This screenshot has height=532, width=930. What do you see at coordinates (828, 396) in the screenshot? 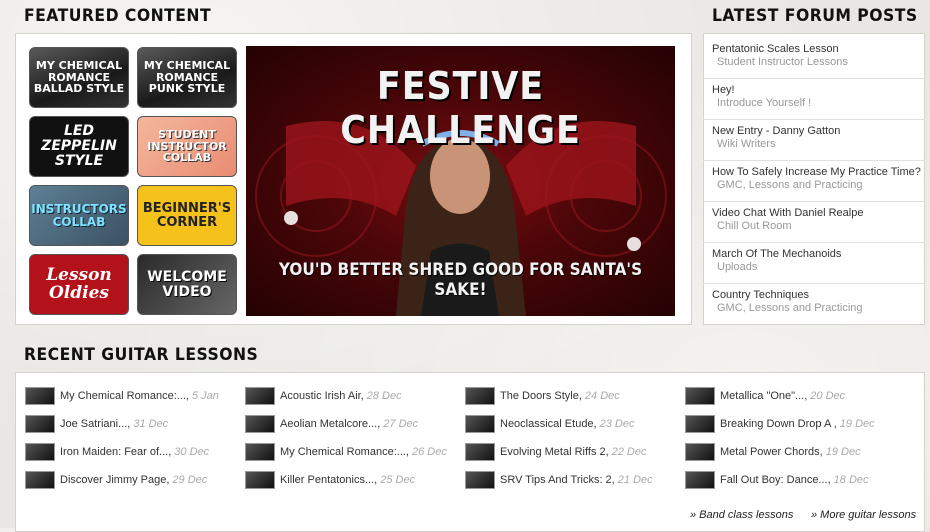
I see `lesson-date: 20 Dec` at bounding box center [828, 396].